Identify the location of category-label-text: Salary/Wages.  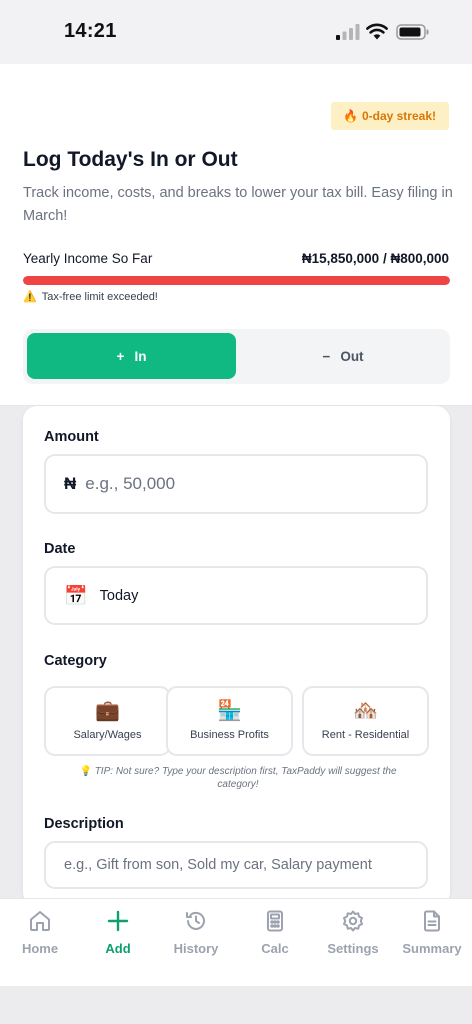
(107, 735).